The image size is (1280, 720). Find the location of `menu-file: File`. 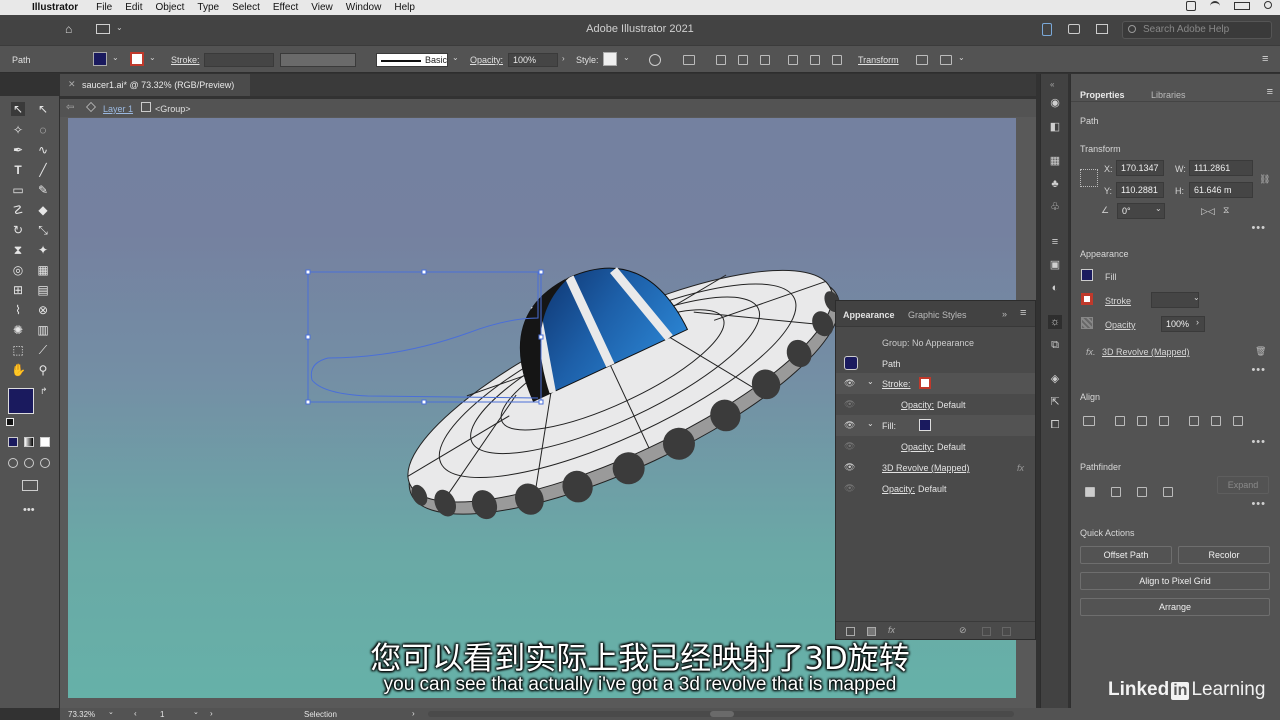

menu-file: File is located at coordinates (104, 7).